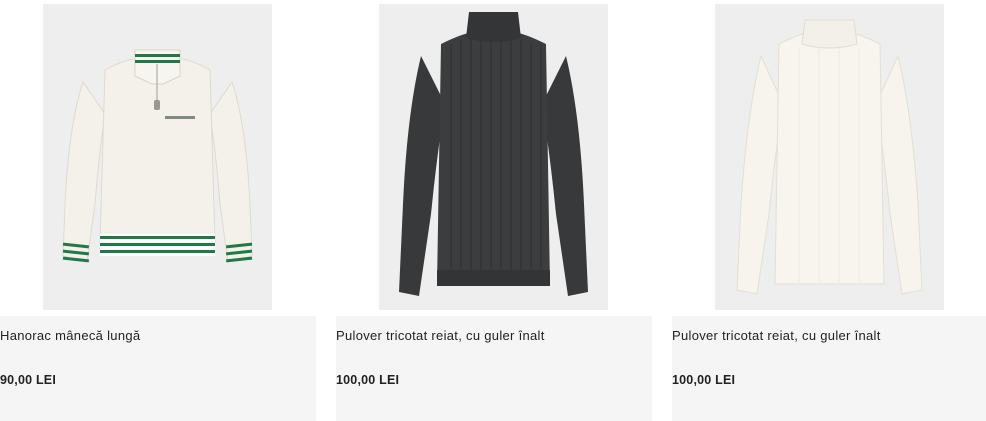  What do you see at coordinates (28, 380) in the screenshot?
I see `product-price: 90,00 LEI` at bounding box center [28, 380].